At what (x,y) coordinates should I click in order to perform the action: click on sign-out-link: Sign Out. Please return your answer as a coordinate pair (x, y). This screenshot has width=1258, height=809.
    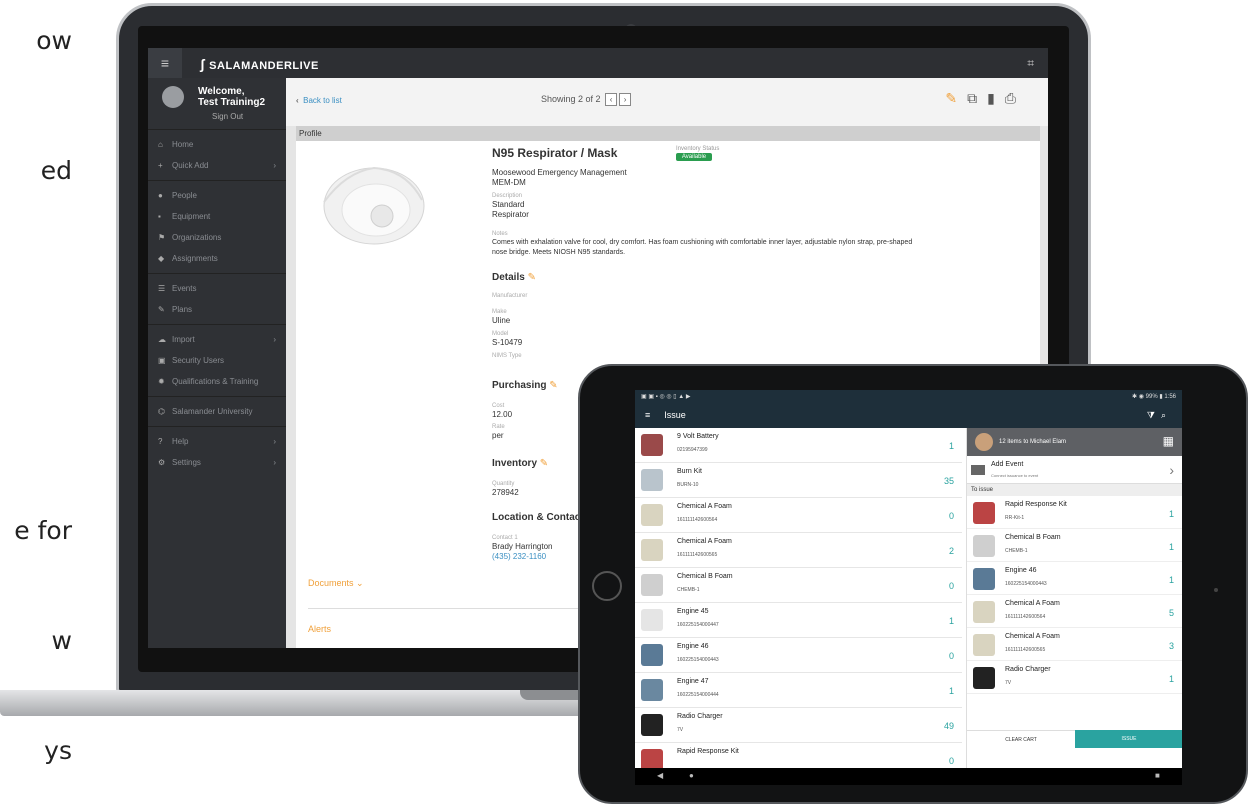
    Looking at the image, I should click on (227, 116).